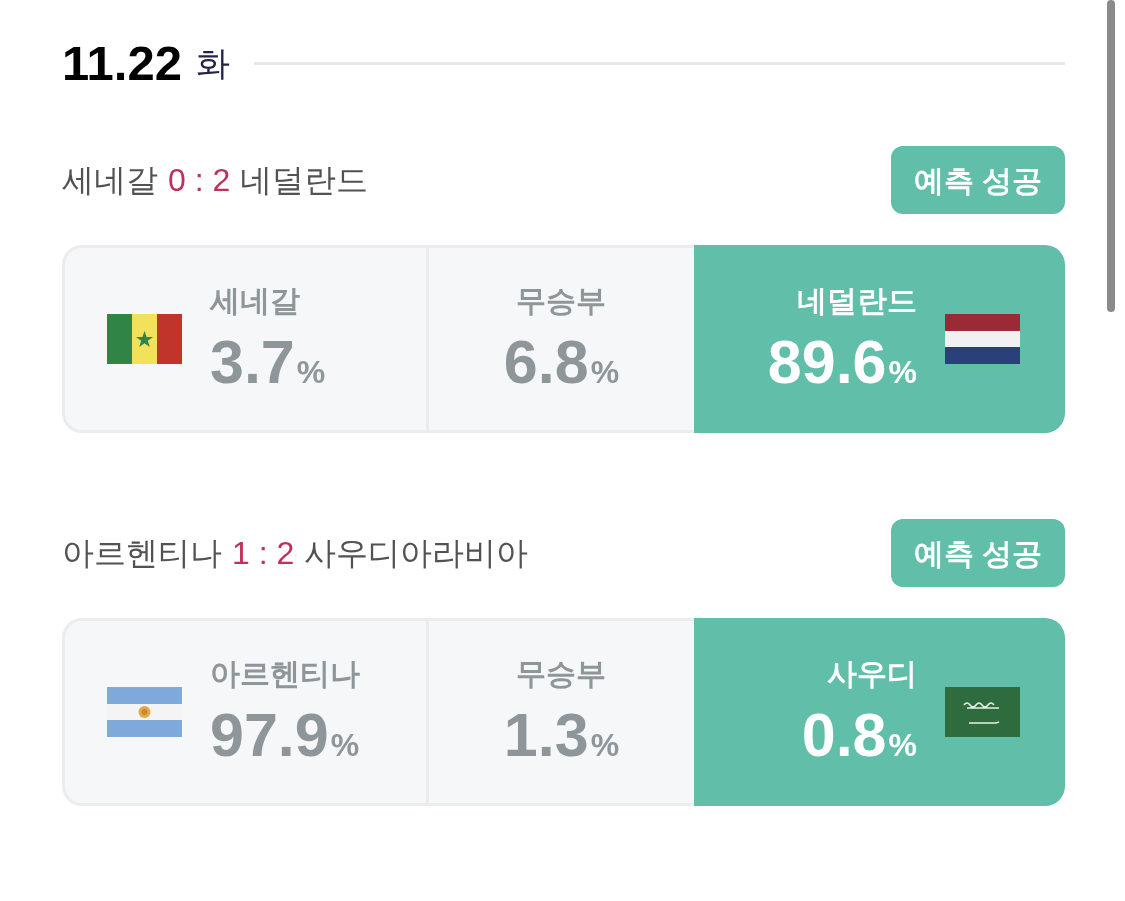 Image resolution: width=1125 pixels, height=901 pixels. What do you see at coordinates (982, 339) in the screenshot?
I see `netherlands-flag-icon` at bounding box center [982, 339].